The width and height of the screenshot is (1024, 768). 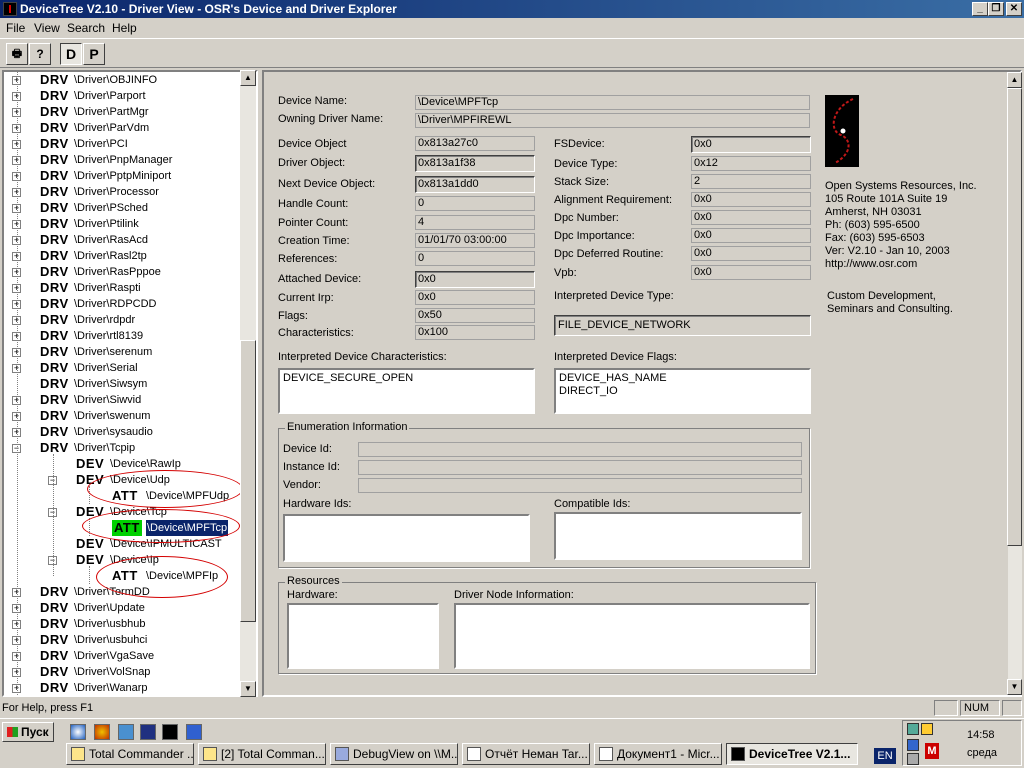 I want to click on detail-scroll-up-icon: ▲, so click(x=1014, y=80).